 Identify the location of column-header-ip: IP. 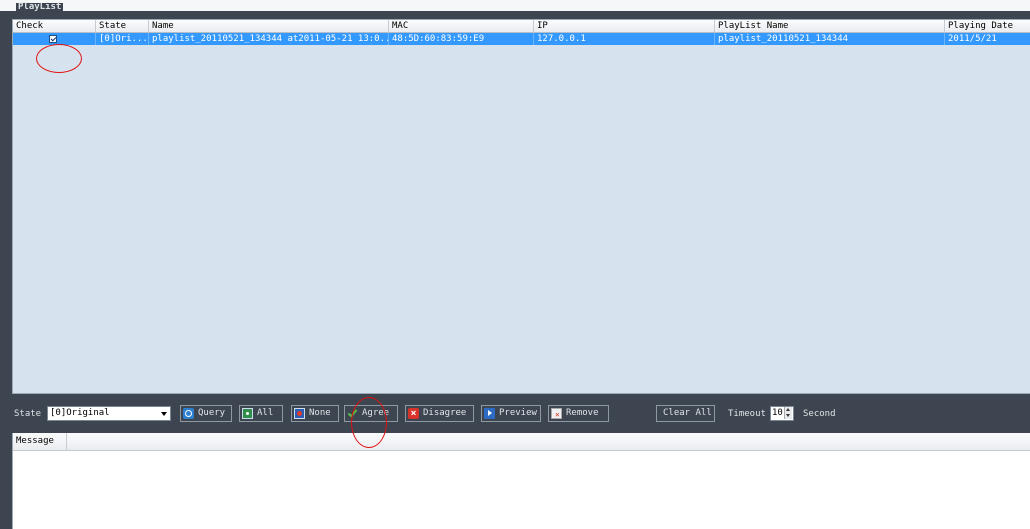
(624, 26).